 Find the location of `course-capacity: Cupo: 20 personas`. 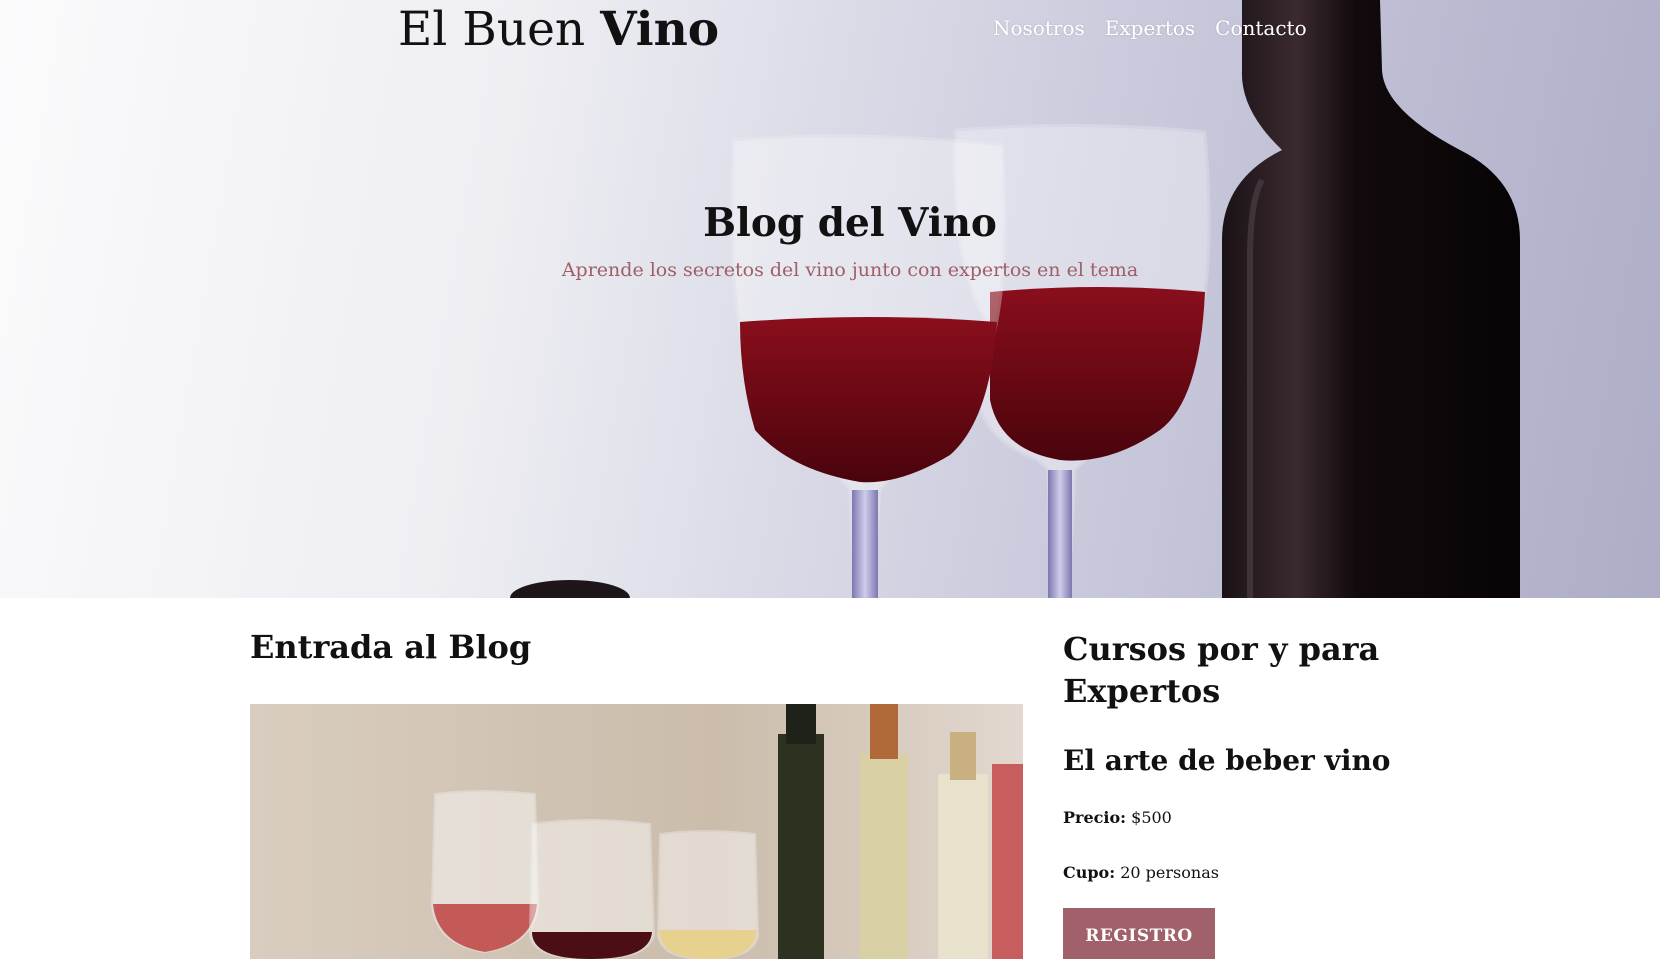

course-capacity: Cupo: 20 personas is located at coordinates (1141, 872).